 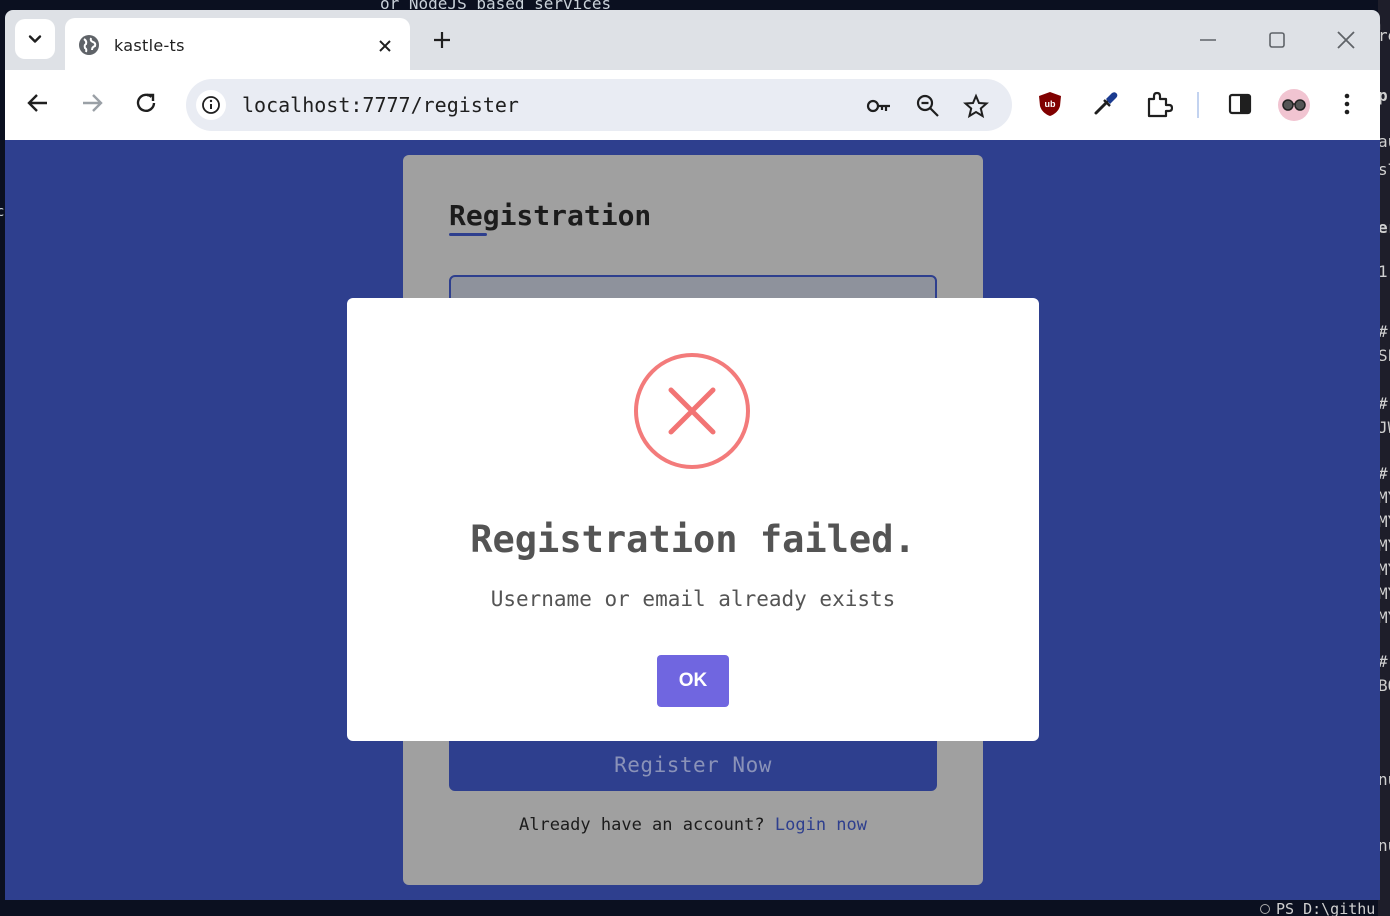 I want to click on profile-avatar, so click(x=1294, y=105).